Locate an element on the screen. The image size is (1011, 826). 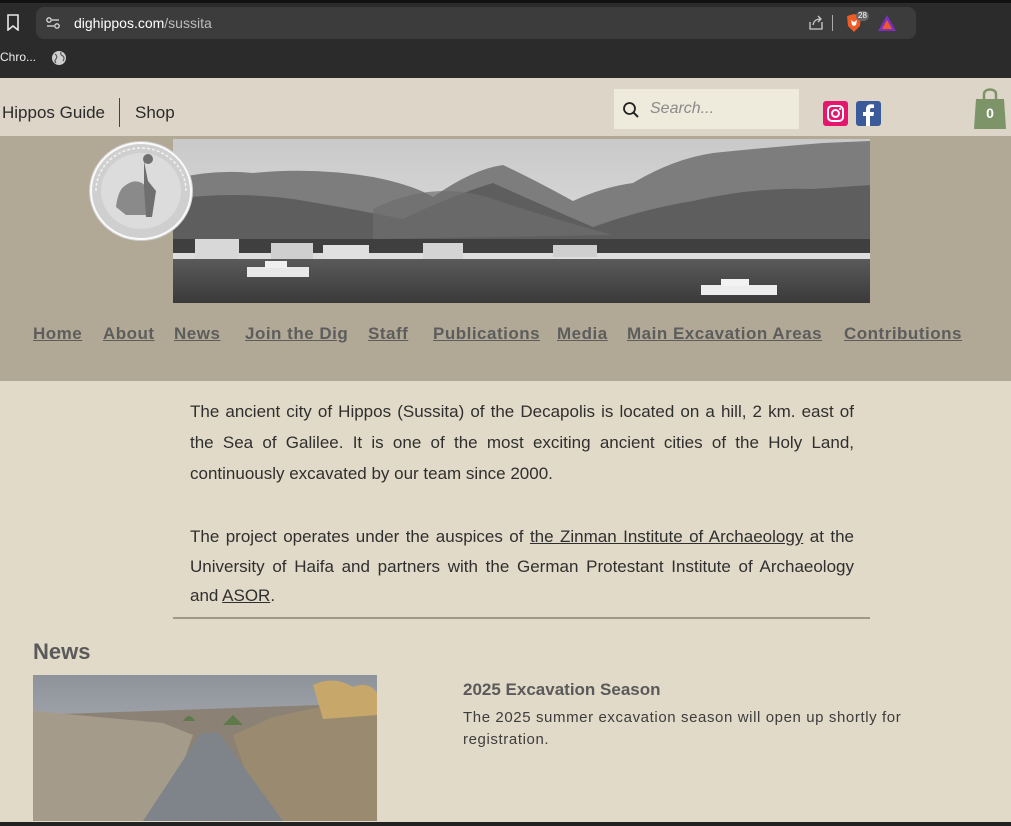
nav-about: About is located at coordinates (129, 334).